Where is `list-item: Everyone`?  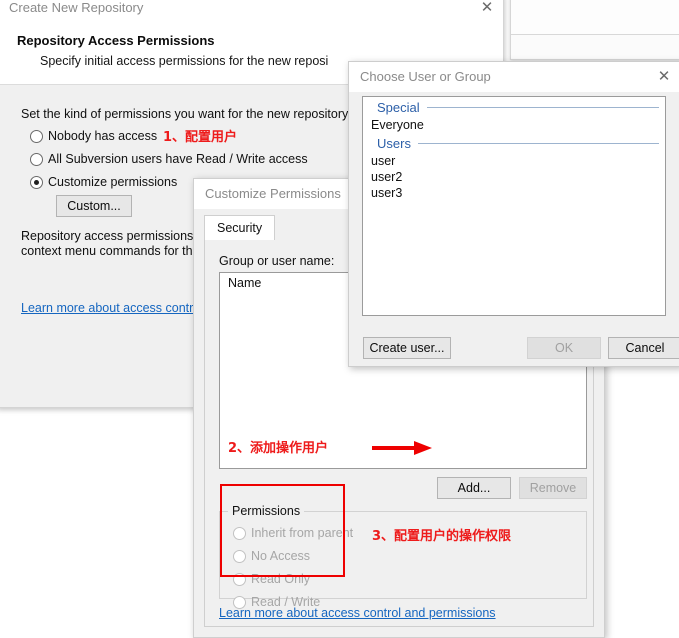 list-item: Everyone is located at coordinates (514, 125).